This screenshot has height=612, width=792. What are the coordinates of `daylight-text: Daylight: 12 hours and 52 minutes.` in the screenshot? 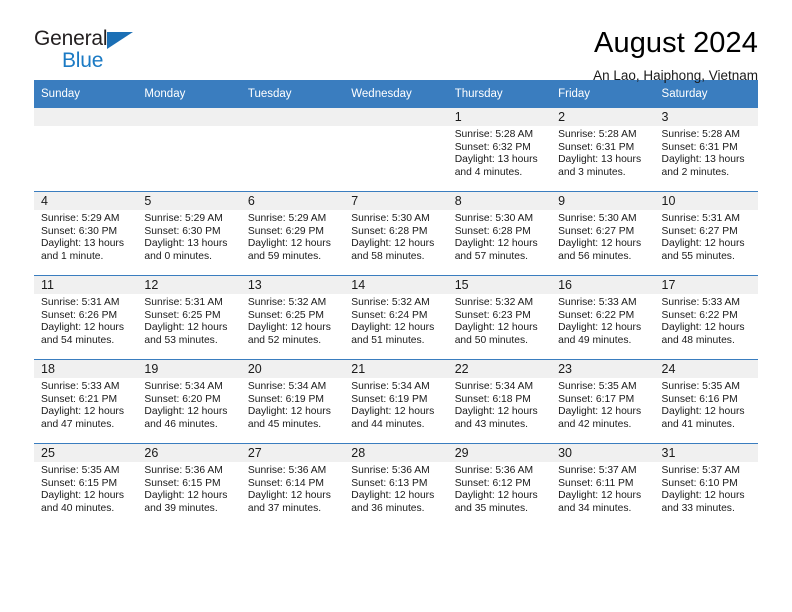 It's located at (289, 334).